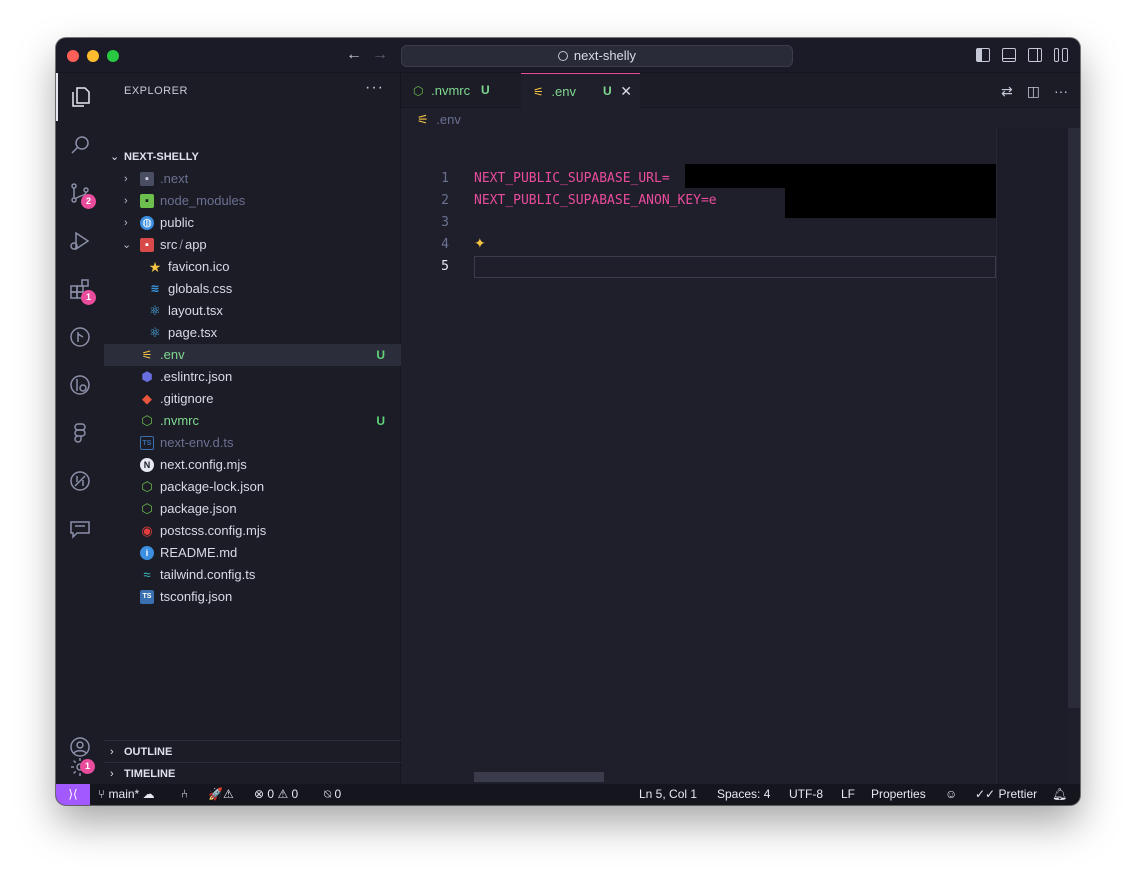 This screenshot has width=1136, height=880. Describe the element at coordinates (951, 794) in the screenshot. I see `copilot-icon: ☺` at that location.